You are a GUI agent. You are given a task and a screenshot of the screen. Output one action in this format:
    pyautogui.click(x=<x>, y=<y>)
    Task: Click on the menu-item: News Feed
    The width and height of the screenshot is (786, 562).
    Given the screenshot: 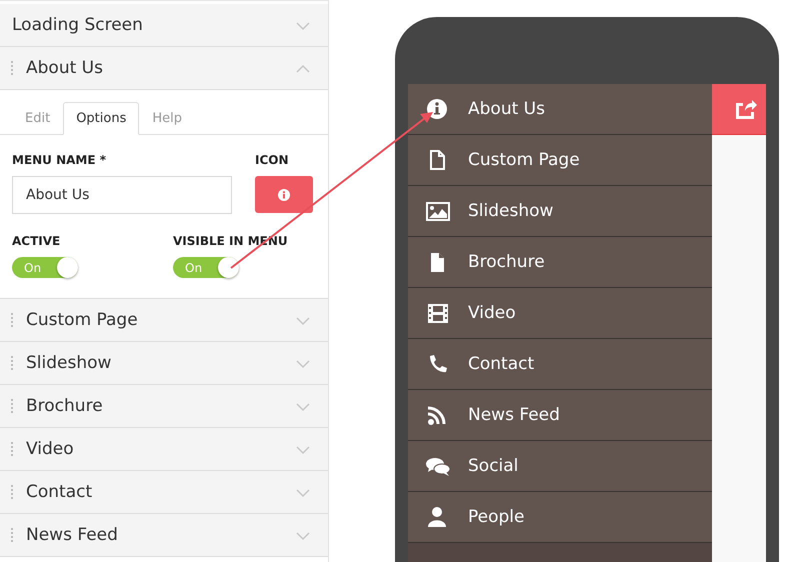 What is the action you would take?
    pyautogui.click(x=560, y=415)
    